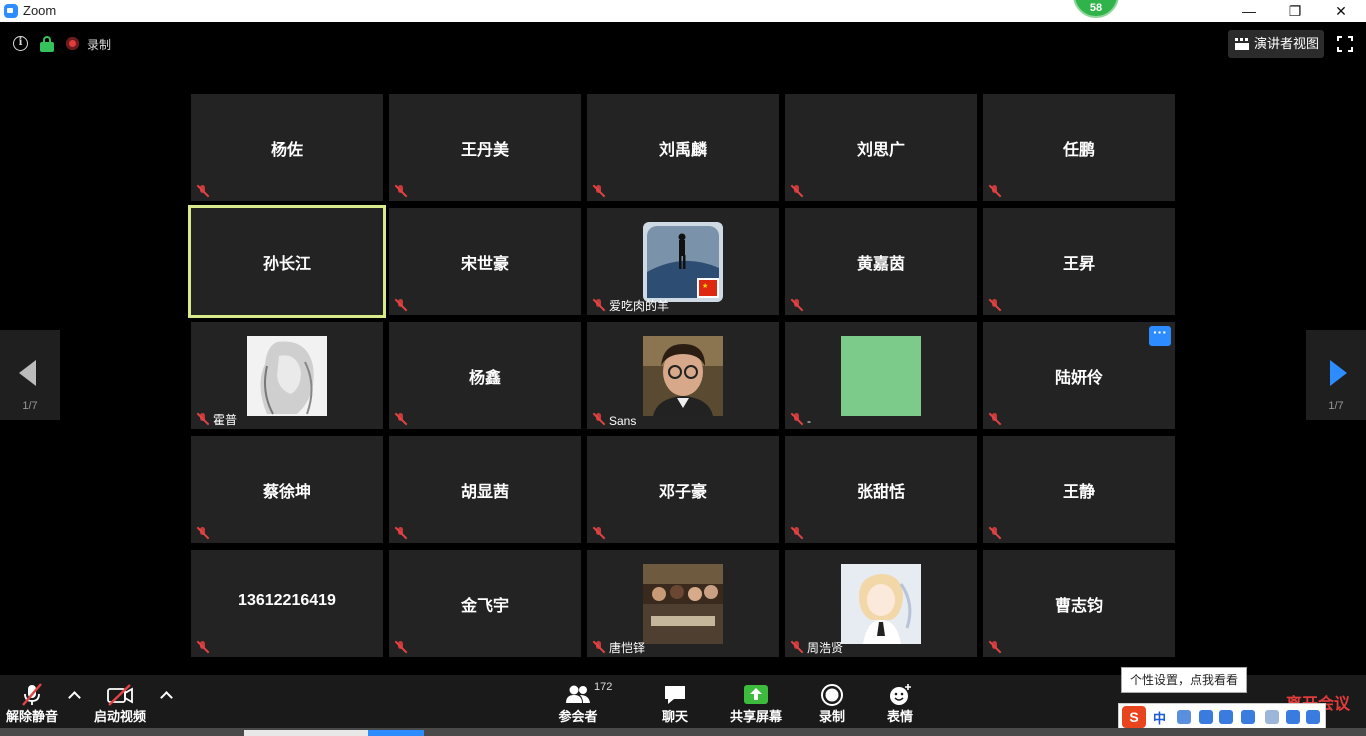 The height and width of the screenshot is (736, 1366). Describe the element at coordinates (47, 44) in the screenshot. I see `lock-icon` at that location.